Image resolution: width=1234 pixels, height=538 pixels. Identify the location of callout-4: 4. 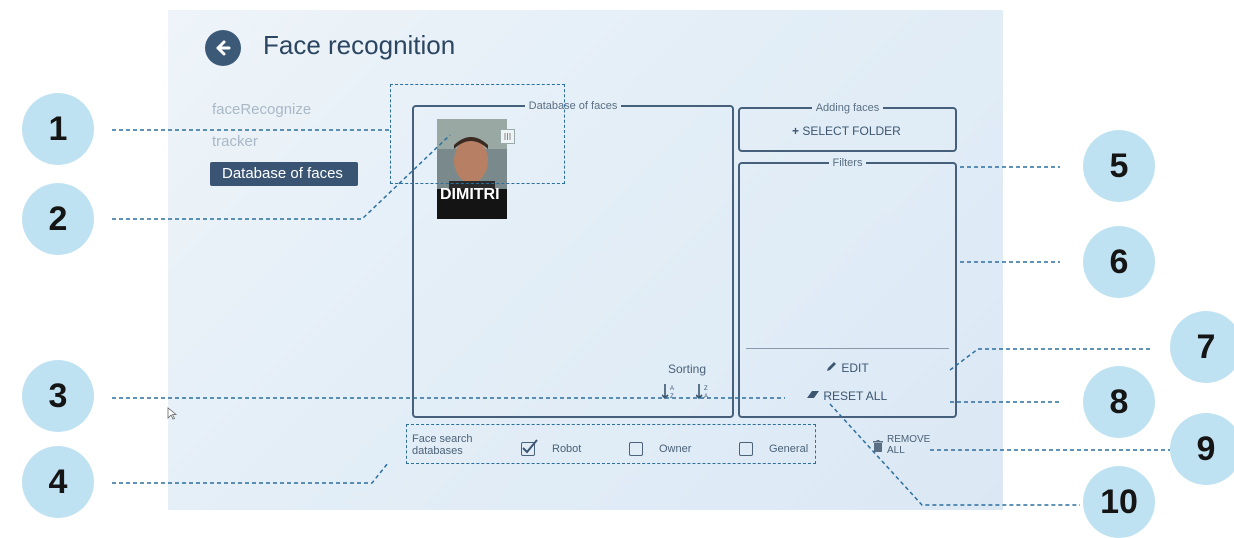
(58, 482).